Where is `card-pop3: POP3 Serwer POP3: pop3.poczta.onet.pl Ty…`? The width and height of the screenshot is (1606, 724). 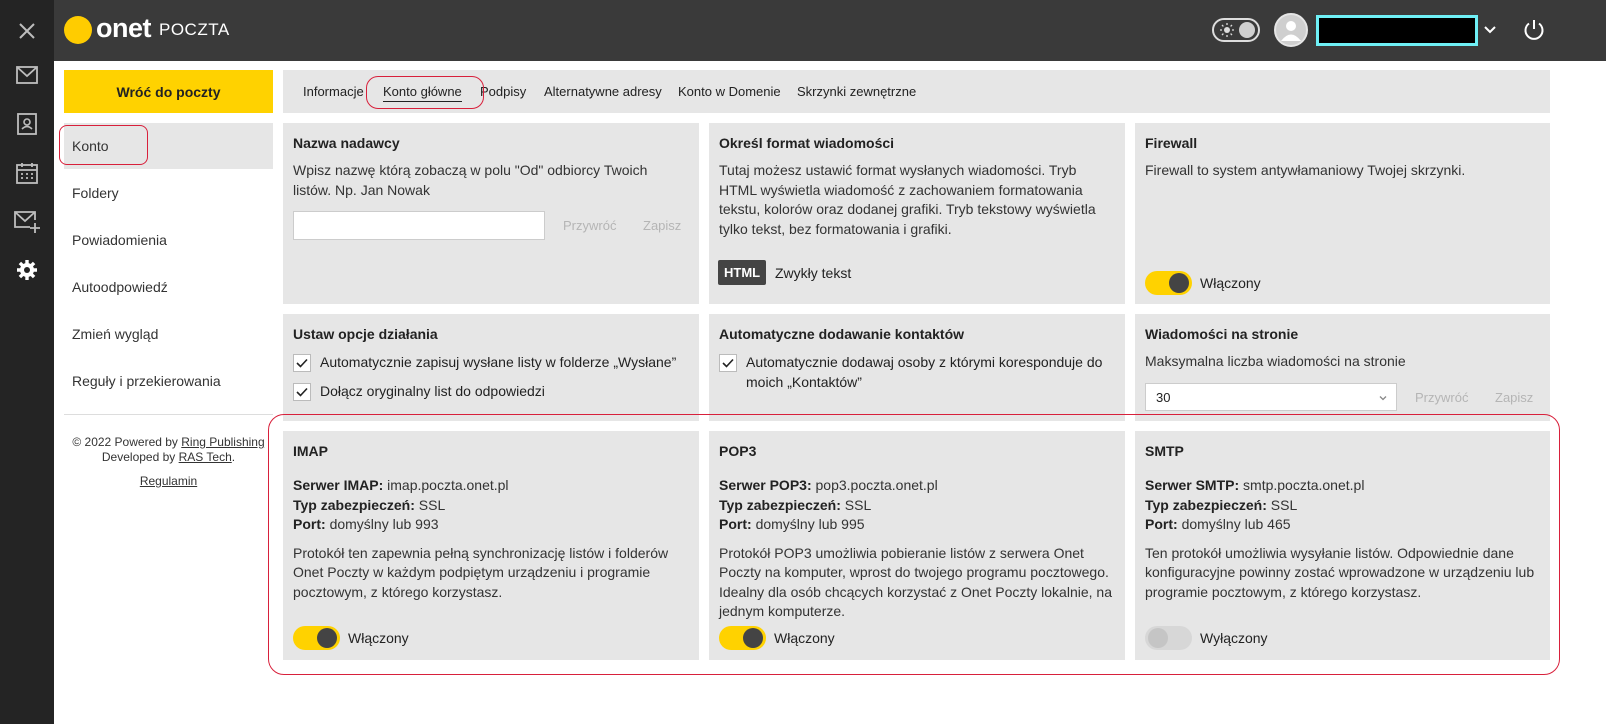
card-pop3: POP3 Serwer POP3: pop3.poczta.onet.pl Ty… is located at coordinates (917, 545).